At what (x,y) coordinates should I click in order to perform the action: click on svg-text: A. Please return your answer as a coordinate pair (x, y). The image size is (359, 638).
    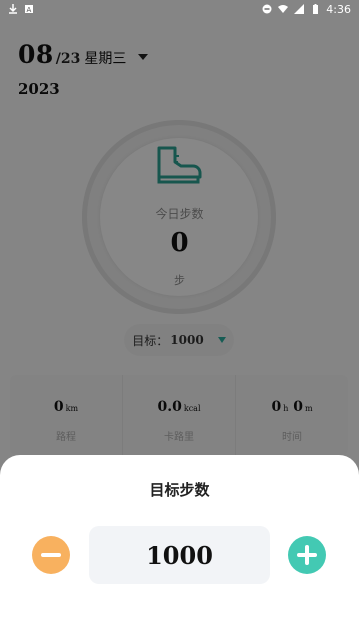
    Looking at the image, I should click on (29, 10).